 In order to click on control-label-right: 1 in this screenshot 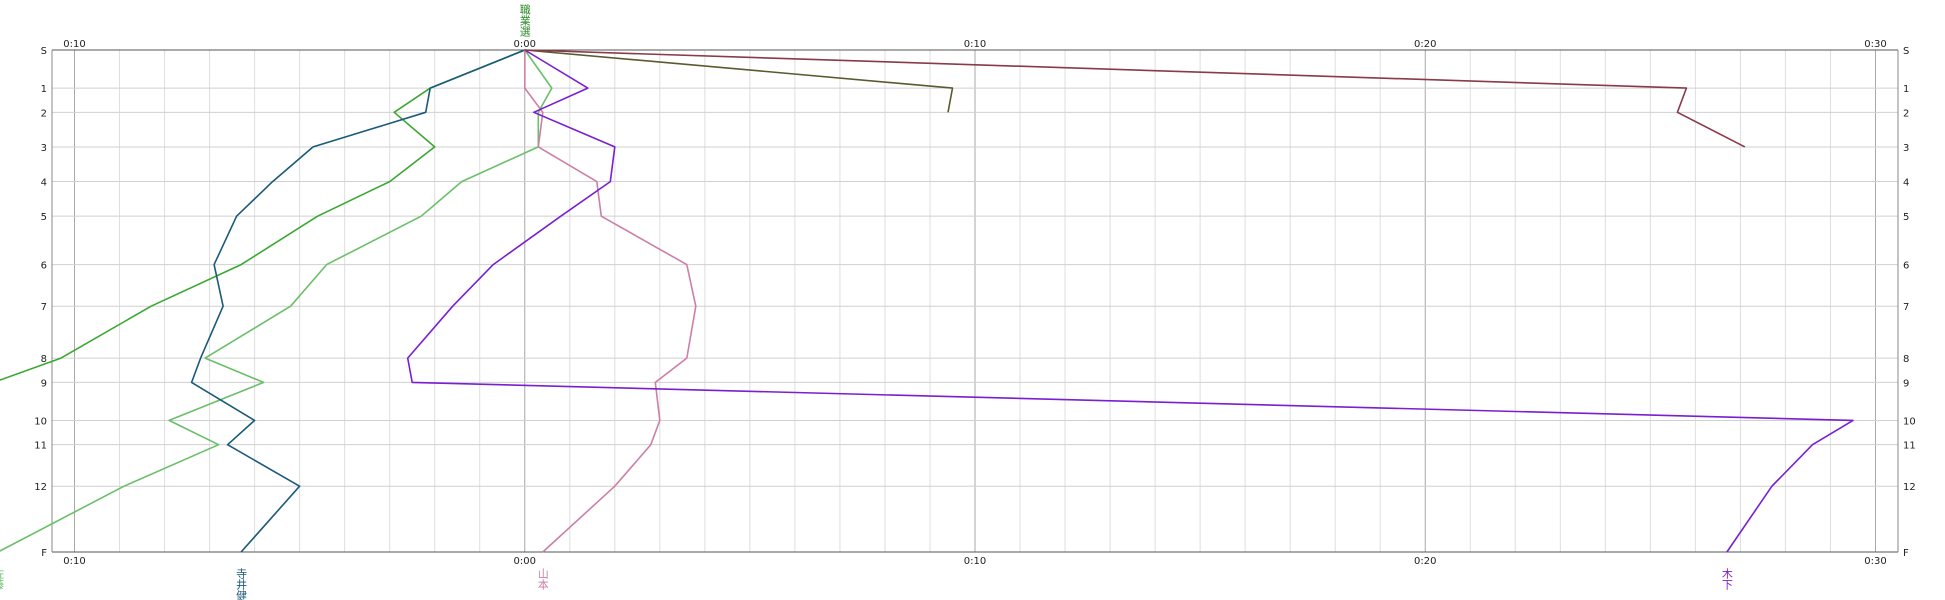, I will do `click(1906, 89)`.